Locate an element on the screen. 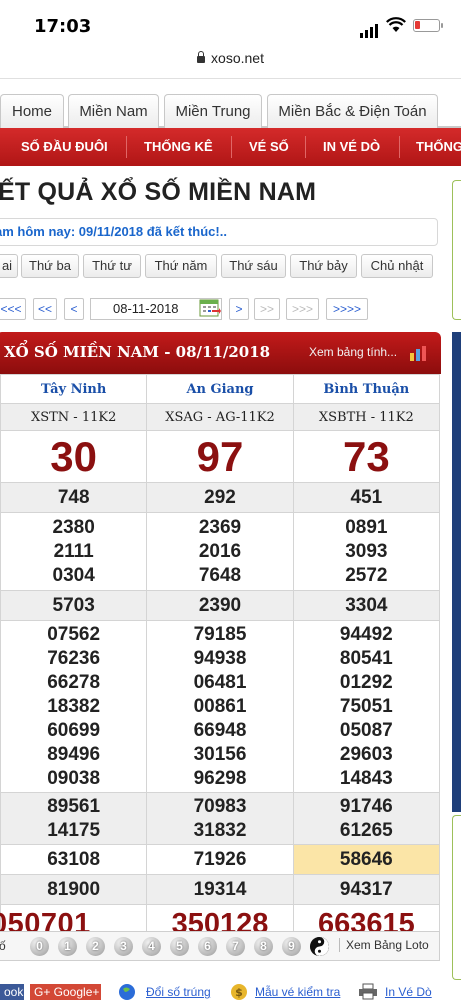 Image resolution: width=461 pixels, height=1000 pixels. last-button: >>>> is located at coordinates (347, 309).